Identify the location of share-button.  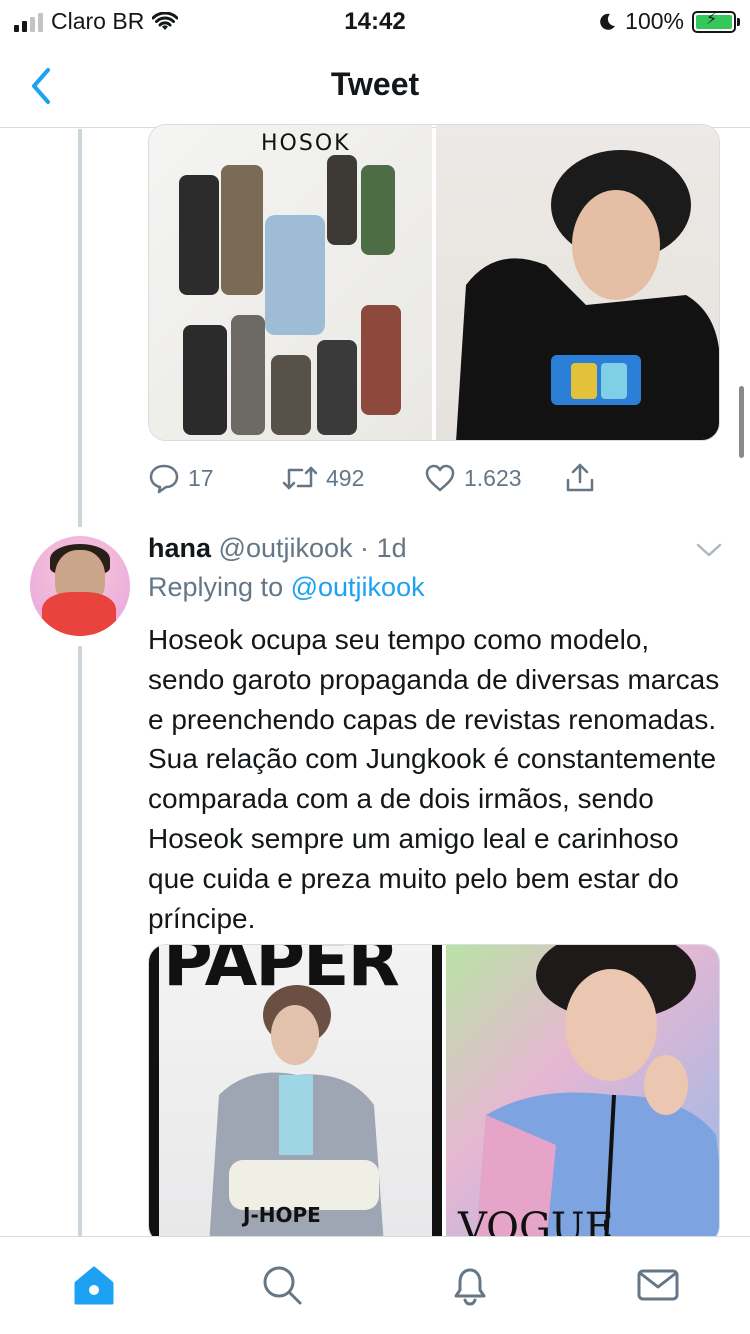
(580, 478).